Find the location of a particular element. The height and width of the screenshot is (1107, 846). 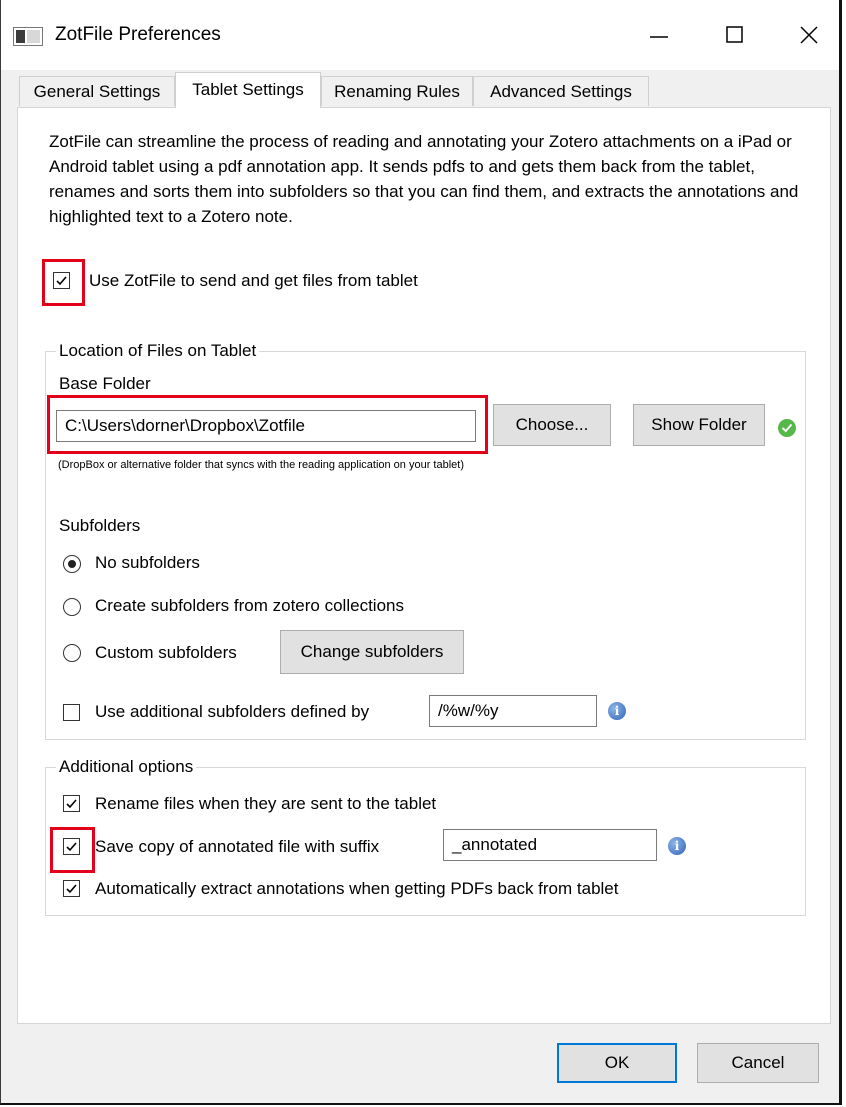

radio-no-subfolders is located at coordinates (72, 564).